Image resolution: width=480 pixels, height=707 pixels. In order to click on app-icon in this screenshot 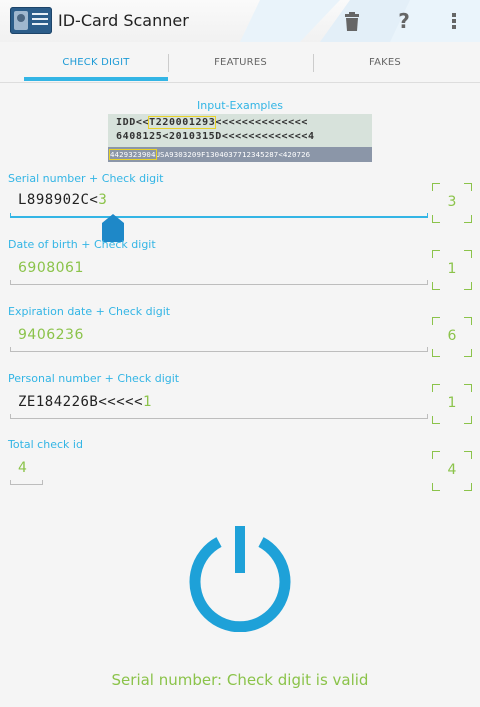, I will do `click(31, 20)`.